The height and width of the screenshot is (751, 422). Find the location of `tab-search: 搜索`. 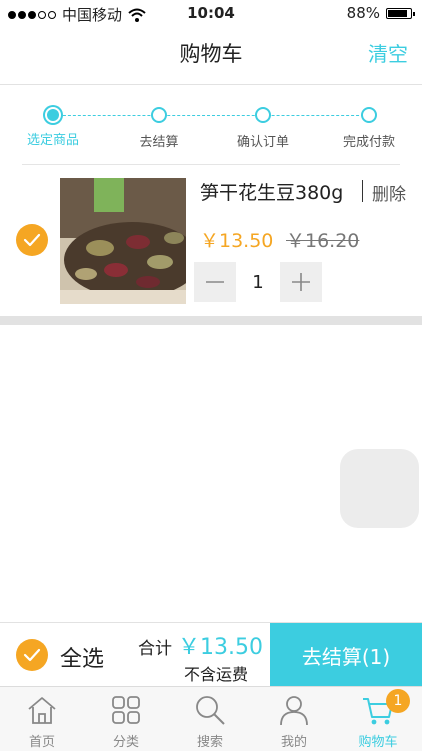

tab-search: 搜索 is located at coordinates (210, 719).